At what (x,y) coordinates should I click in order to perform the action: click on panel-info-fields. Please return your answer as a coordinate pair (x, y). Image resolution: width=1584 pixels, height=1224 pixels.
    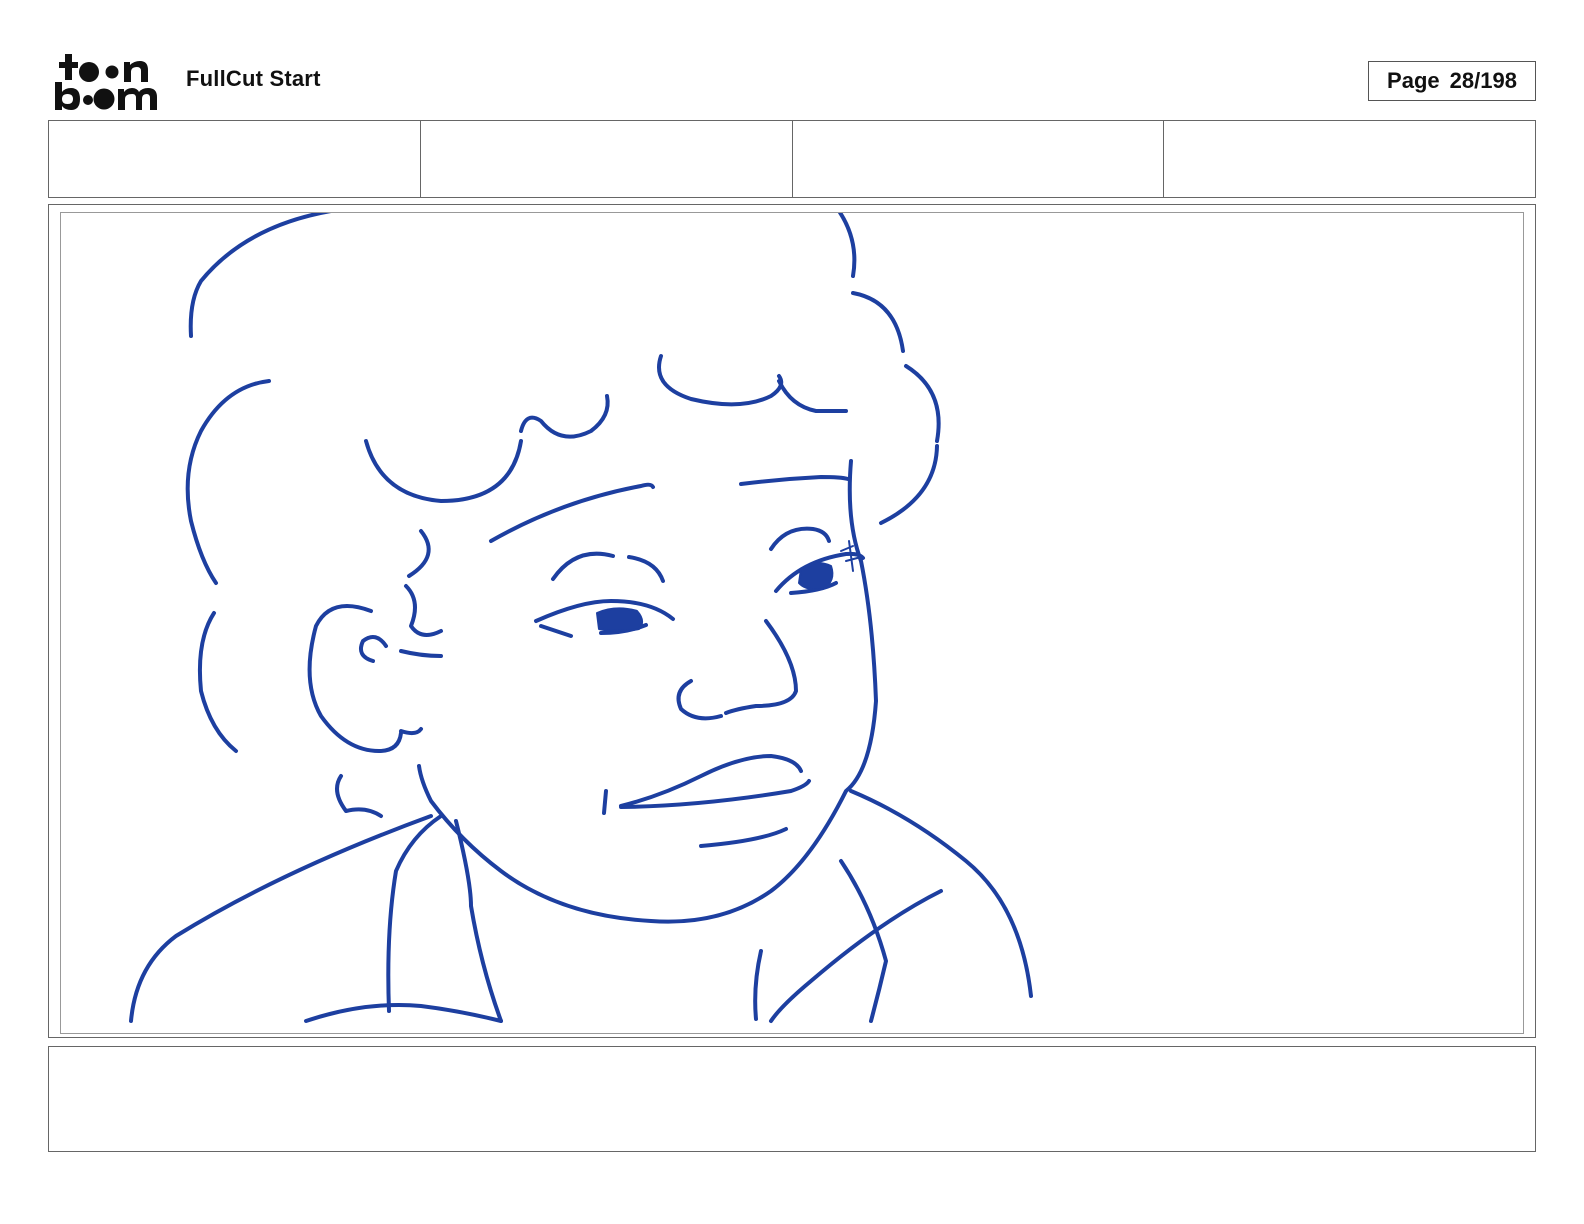
    Looking at the image, I should click on (792, 159).